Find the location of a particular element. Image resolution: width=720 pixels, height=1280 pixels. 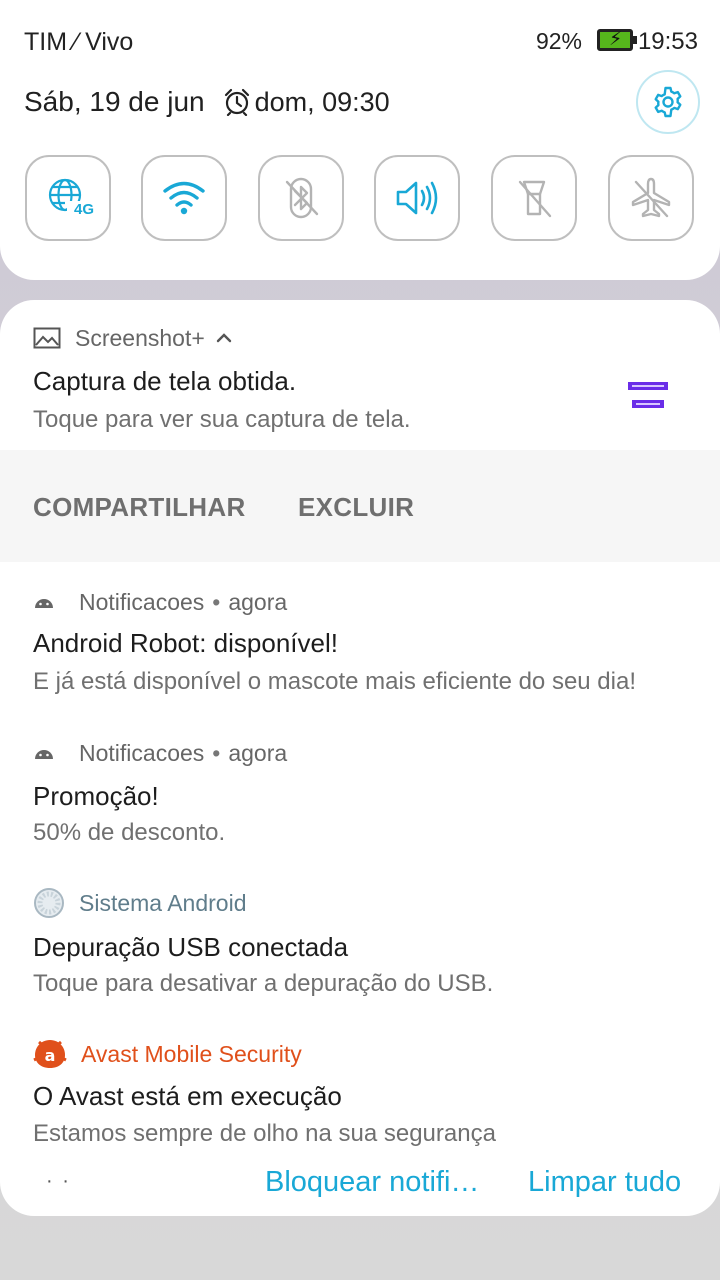

flashlight-off-icon is located at coordinates (535, 199).